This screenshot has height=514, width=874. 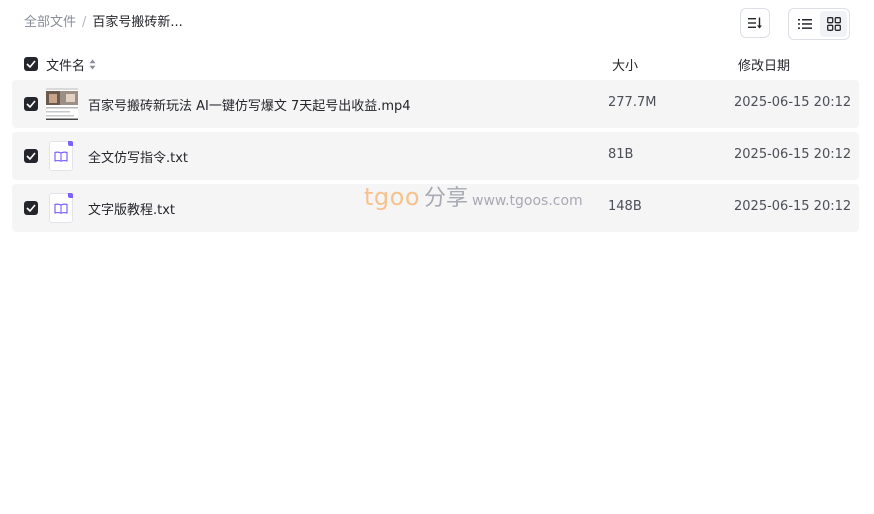 I want to click on file-name: 全文仿写指令.txt, so click(x=138, y=156).